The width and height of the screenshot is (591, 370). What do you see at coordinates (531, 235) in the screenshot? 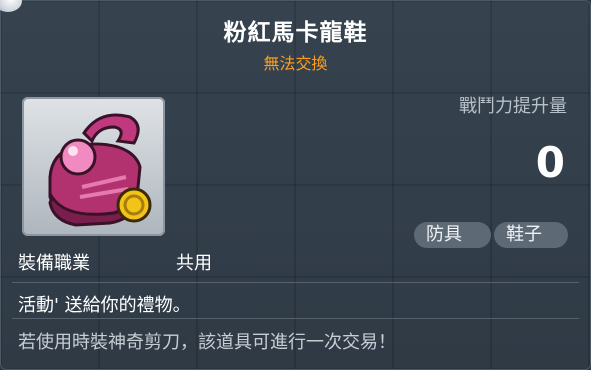
I see `category-tag-shoes: 鞋子` at bounding box center [531, 235].